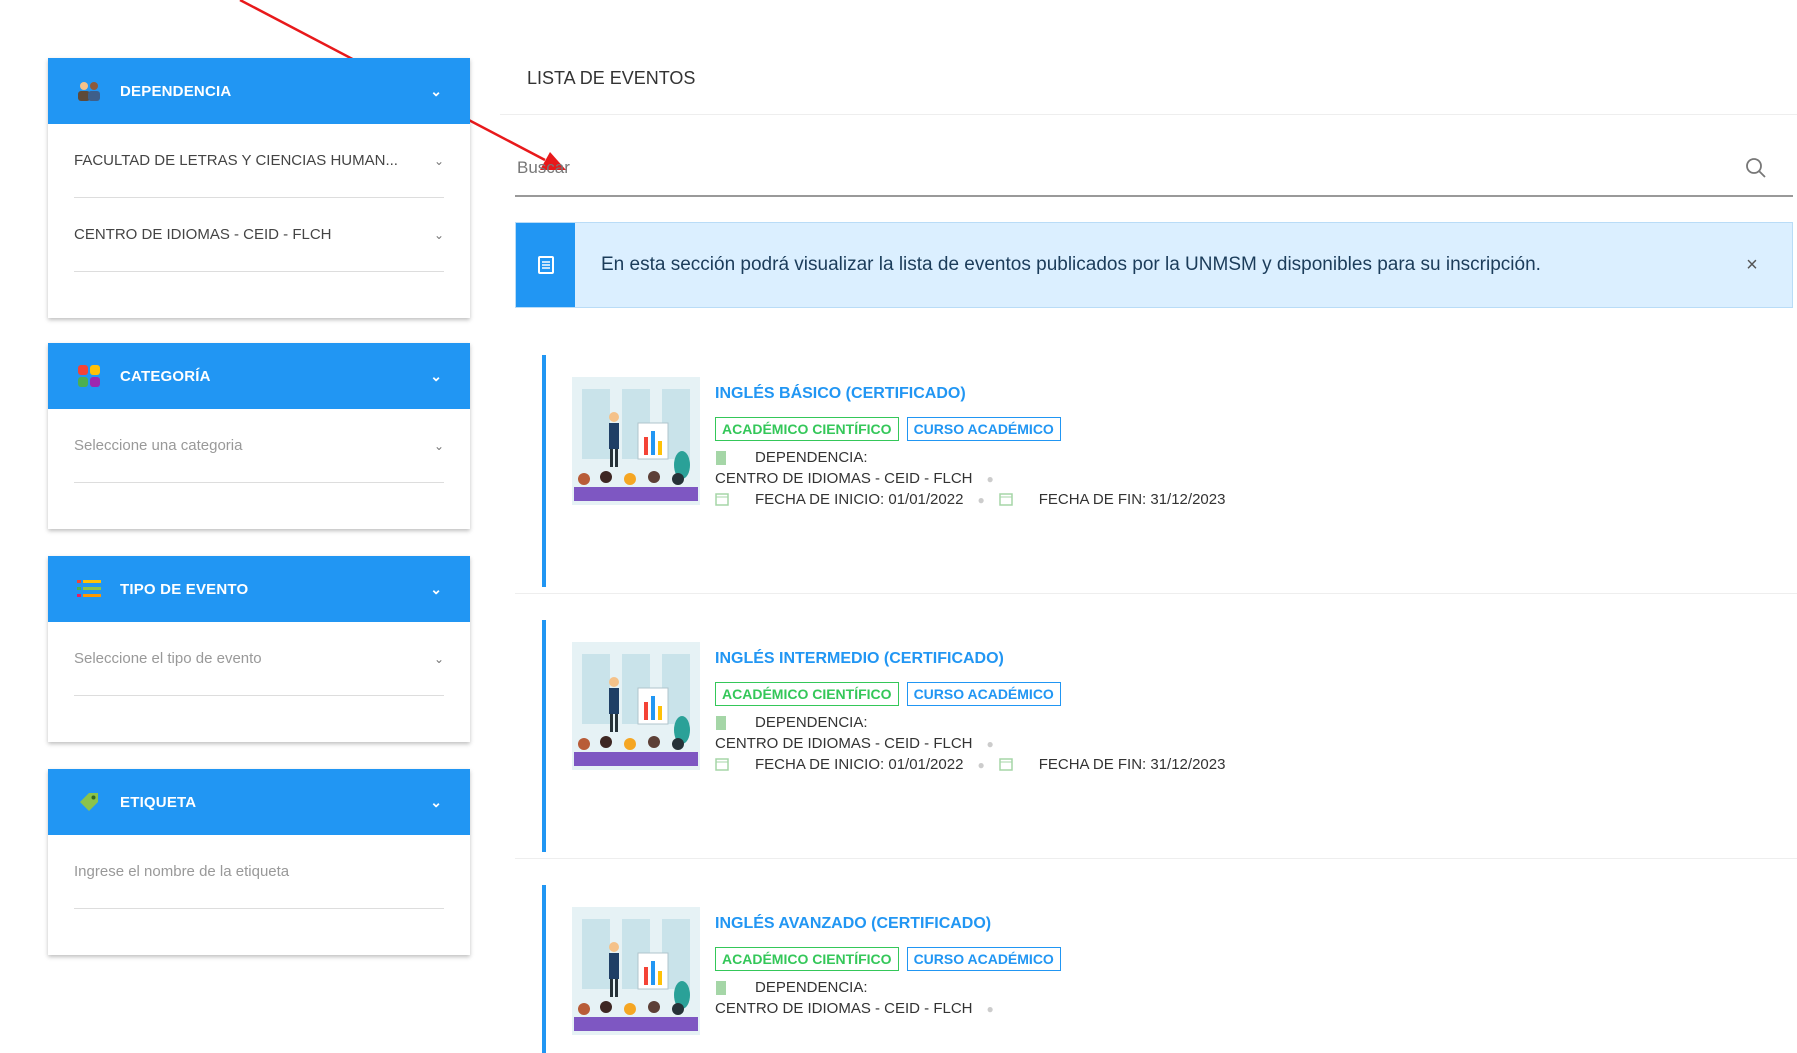  What do you see at coordinates (259, 91) in the screenshot?
I see `dependencia-header: DEPENDENCIA ⌄` at bounding box center [259, 91].